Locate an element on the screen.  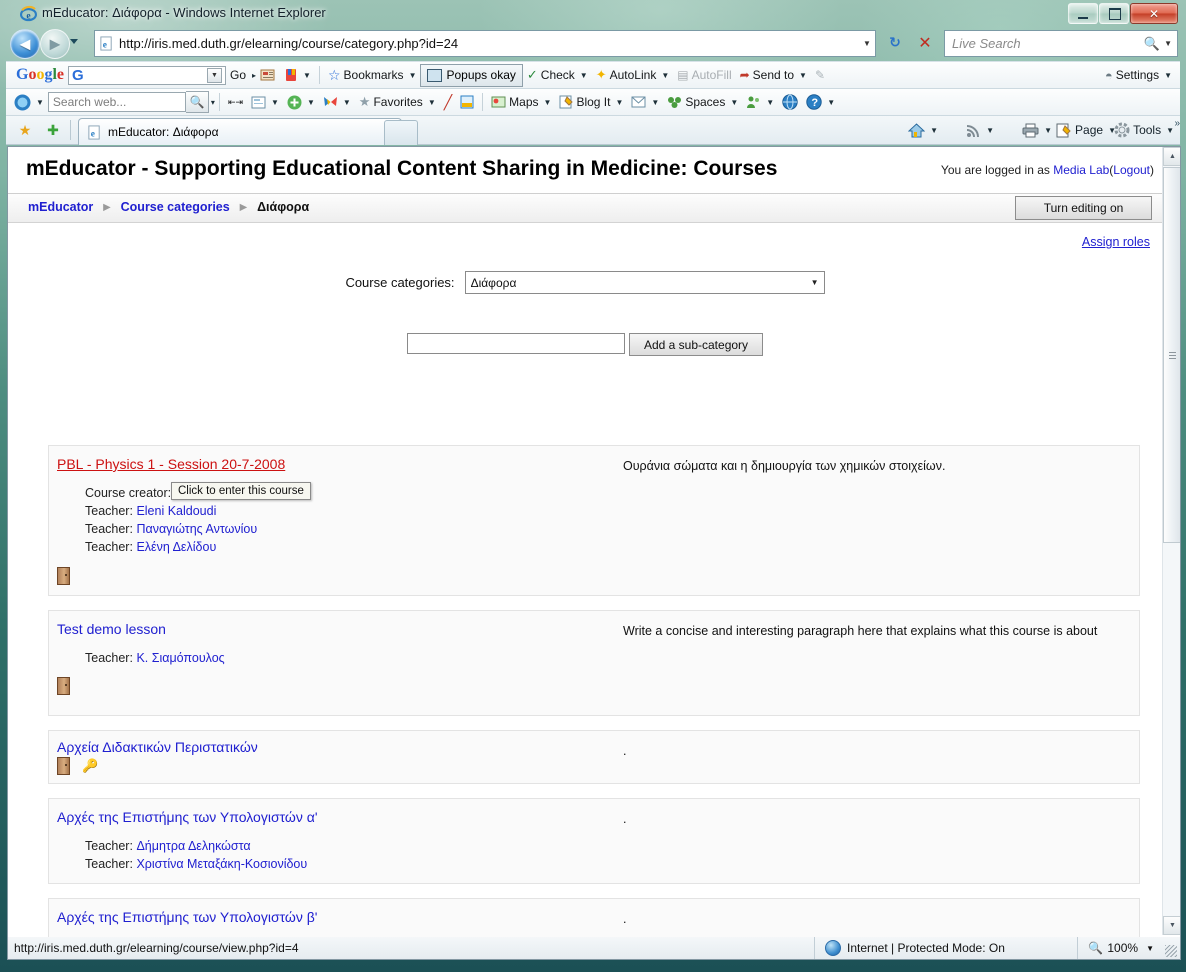
msn-spaces-button: Spaces ▼ is located at coordinates (702, 102).